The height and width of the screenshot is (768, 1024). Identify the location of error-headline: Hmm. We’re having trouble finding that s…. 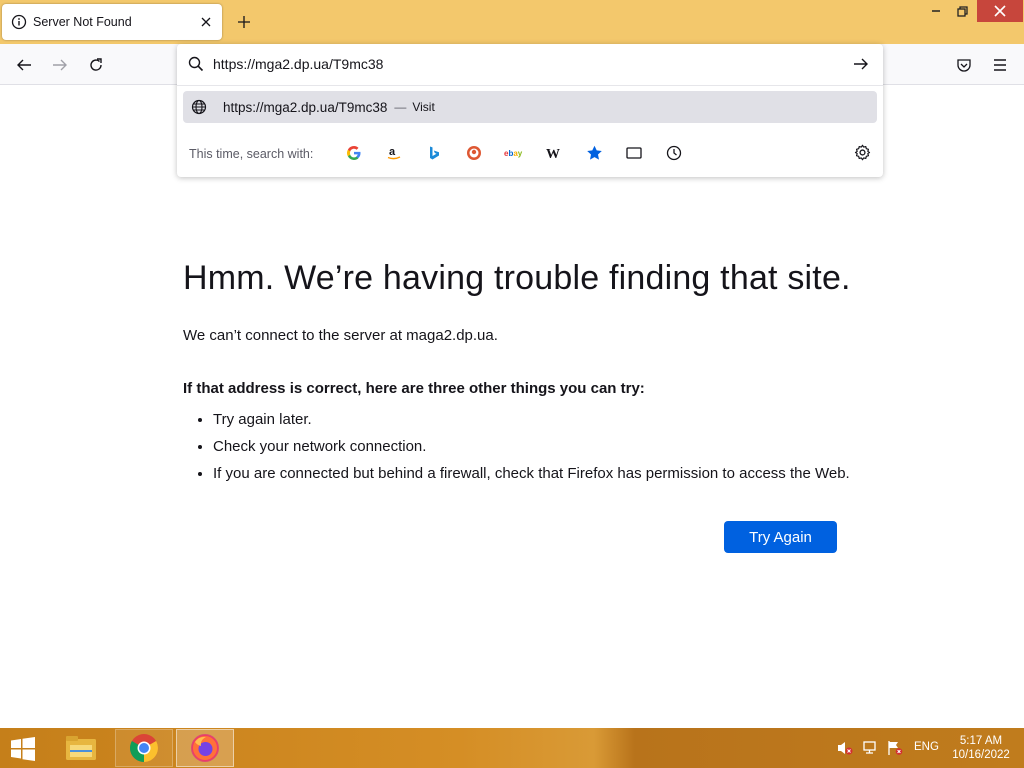
(517, 278).